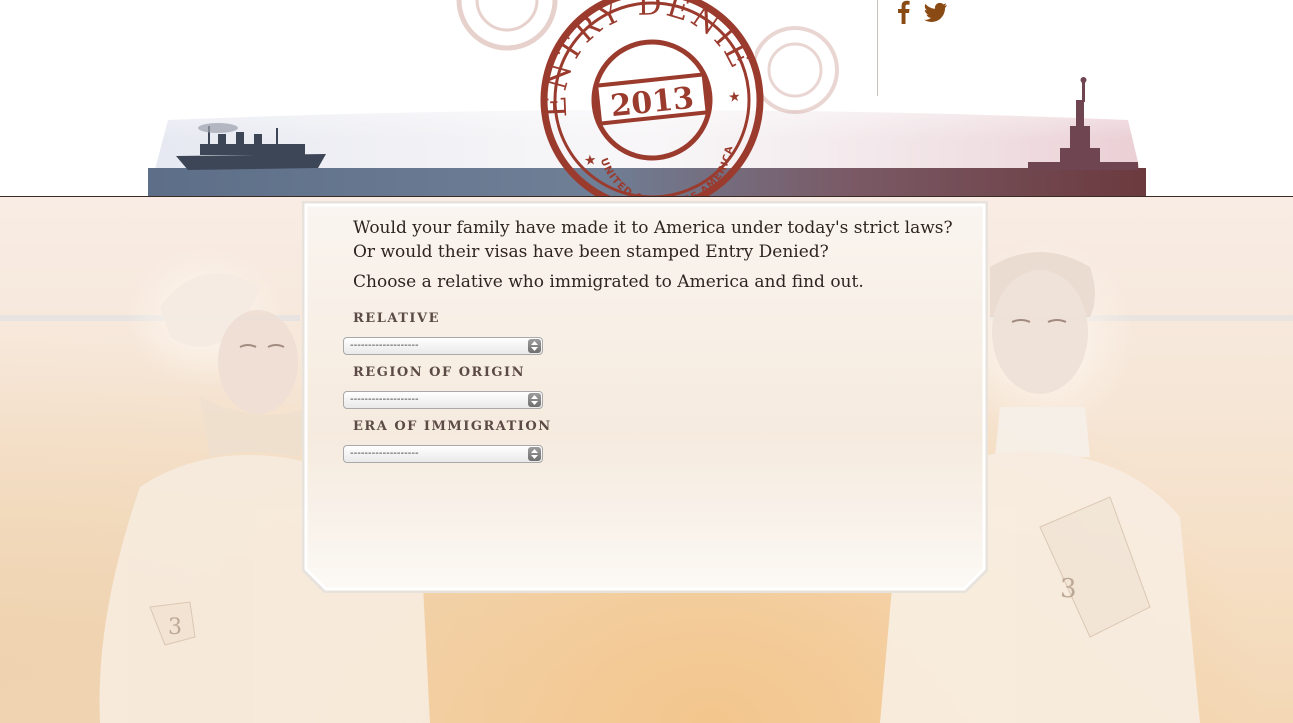 Image resolution: width=1293 pixels, height=723 pixels. What do you see at coordinates (877, 48) in the screenshot?
I see `social-divider` at bounding box center [877, 48].